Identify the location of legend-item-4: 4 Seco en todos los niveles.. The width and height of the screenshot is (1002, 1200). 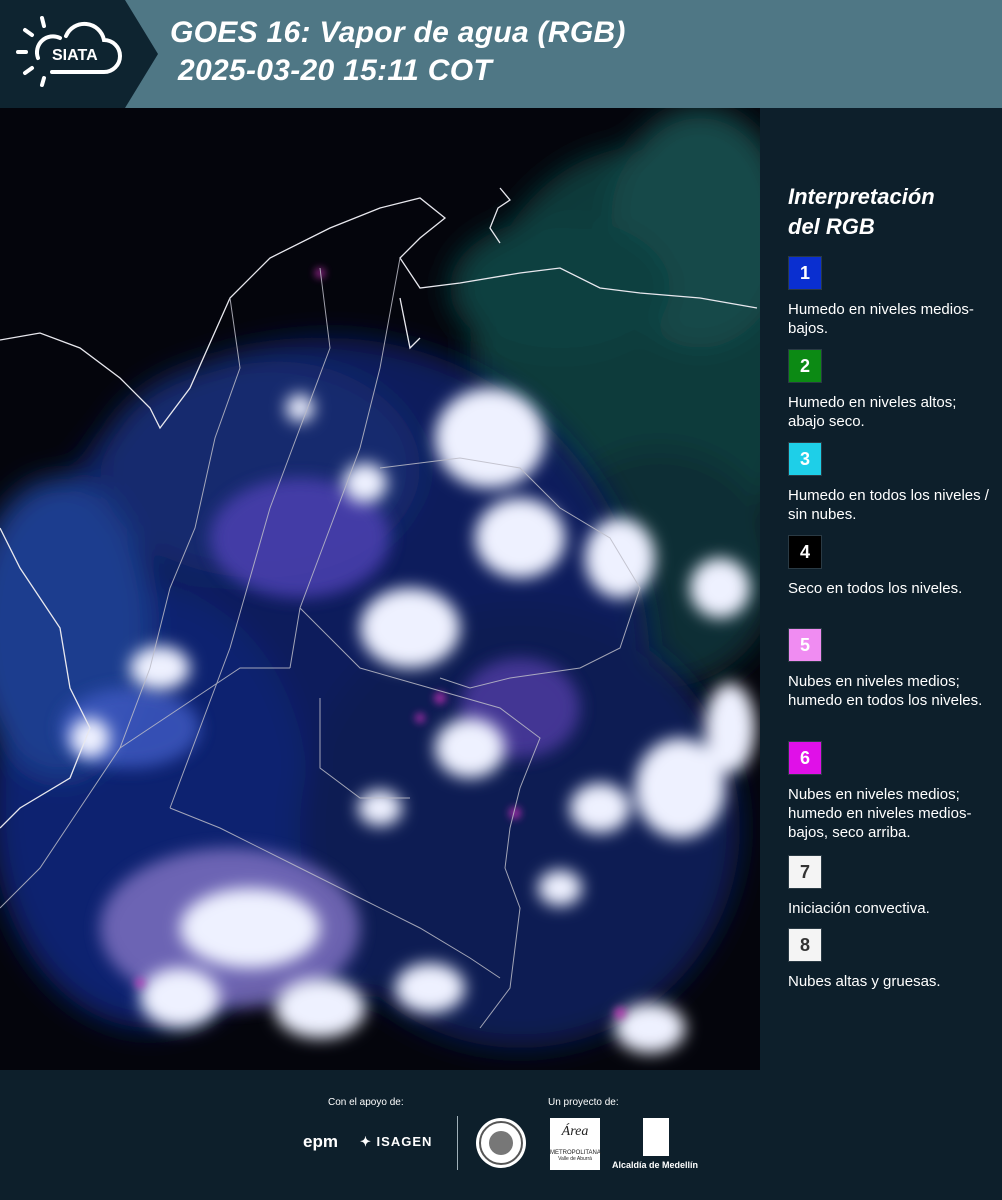
(890, 566).